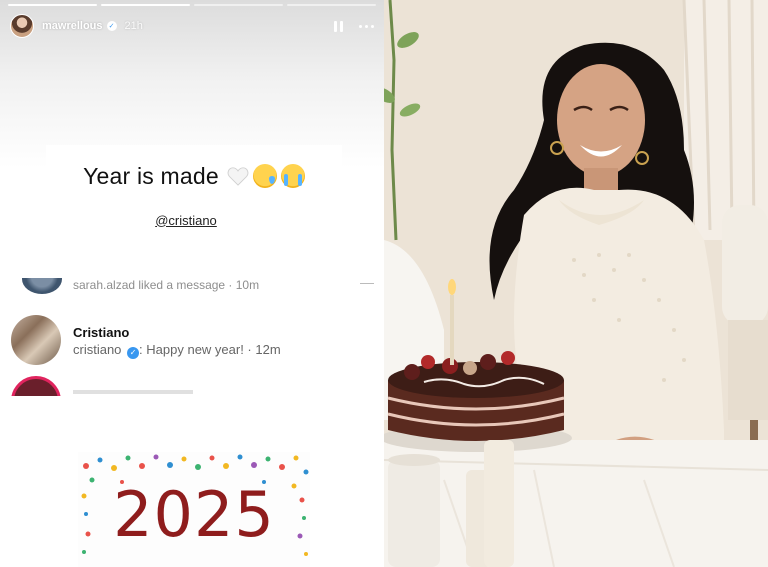 The width and height of the screenshot is (768, 567). What do you see at coordinates (366, 26) in the screenshot?
I see `more-icon` at bounding box center [366, 26].